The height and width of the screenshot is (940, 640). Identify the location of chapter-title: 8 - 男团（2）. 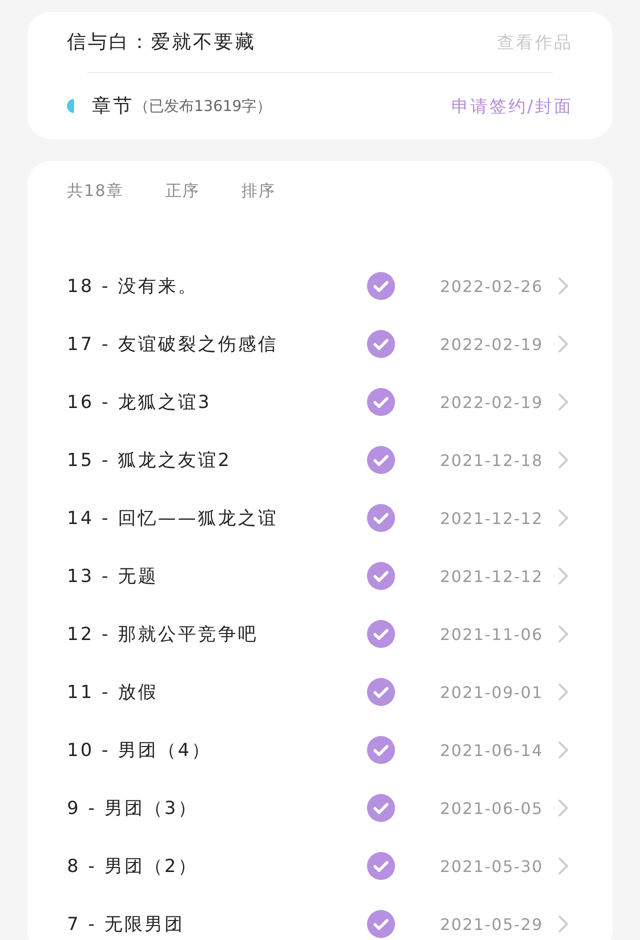
(217, 866).